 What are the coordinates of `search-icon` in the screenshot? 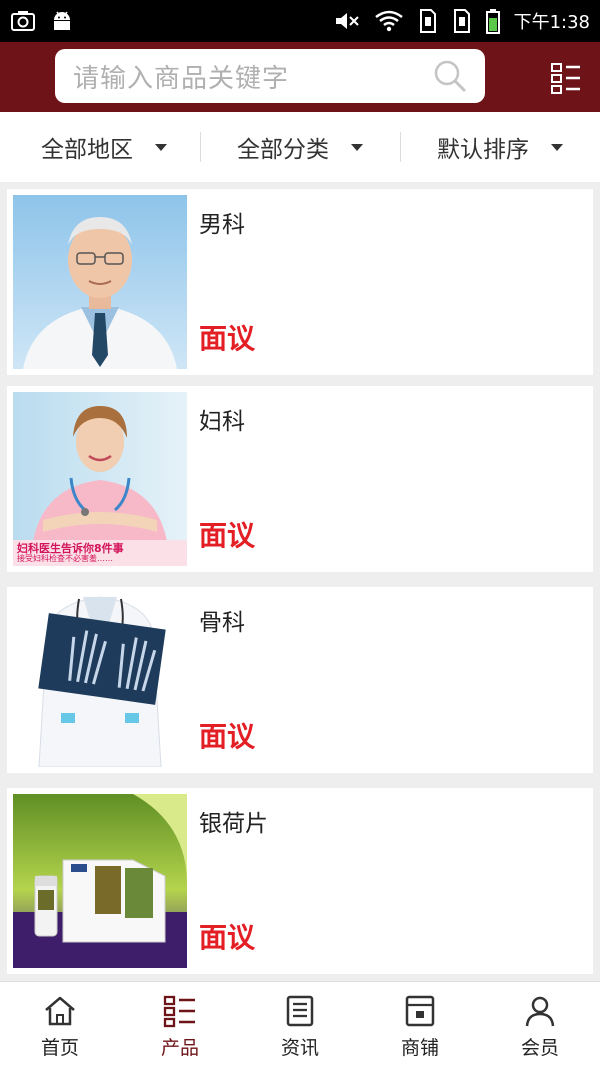 It's located at (450, 76).